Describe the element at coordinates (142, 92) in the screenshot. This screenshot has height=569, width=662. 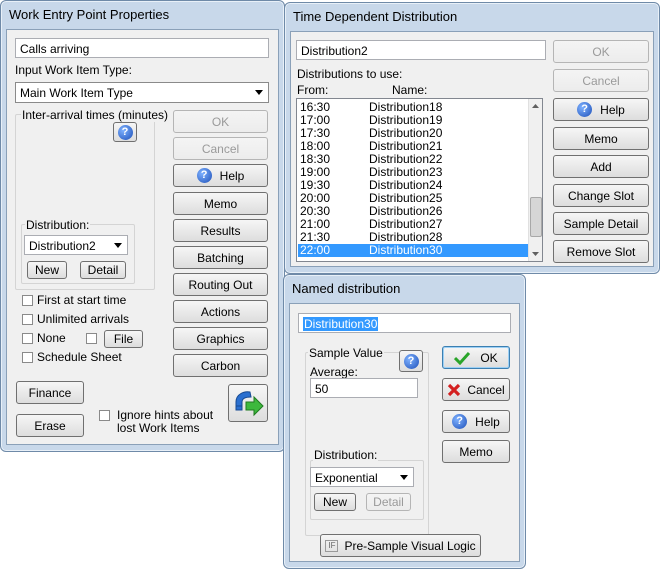
I see `input-type-select: Main Work Item Type` at that location.